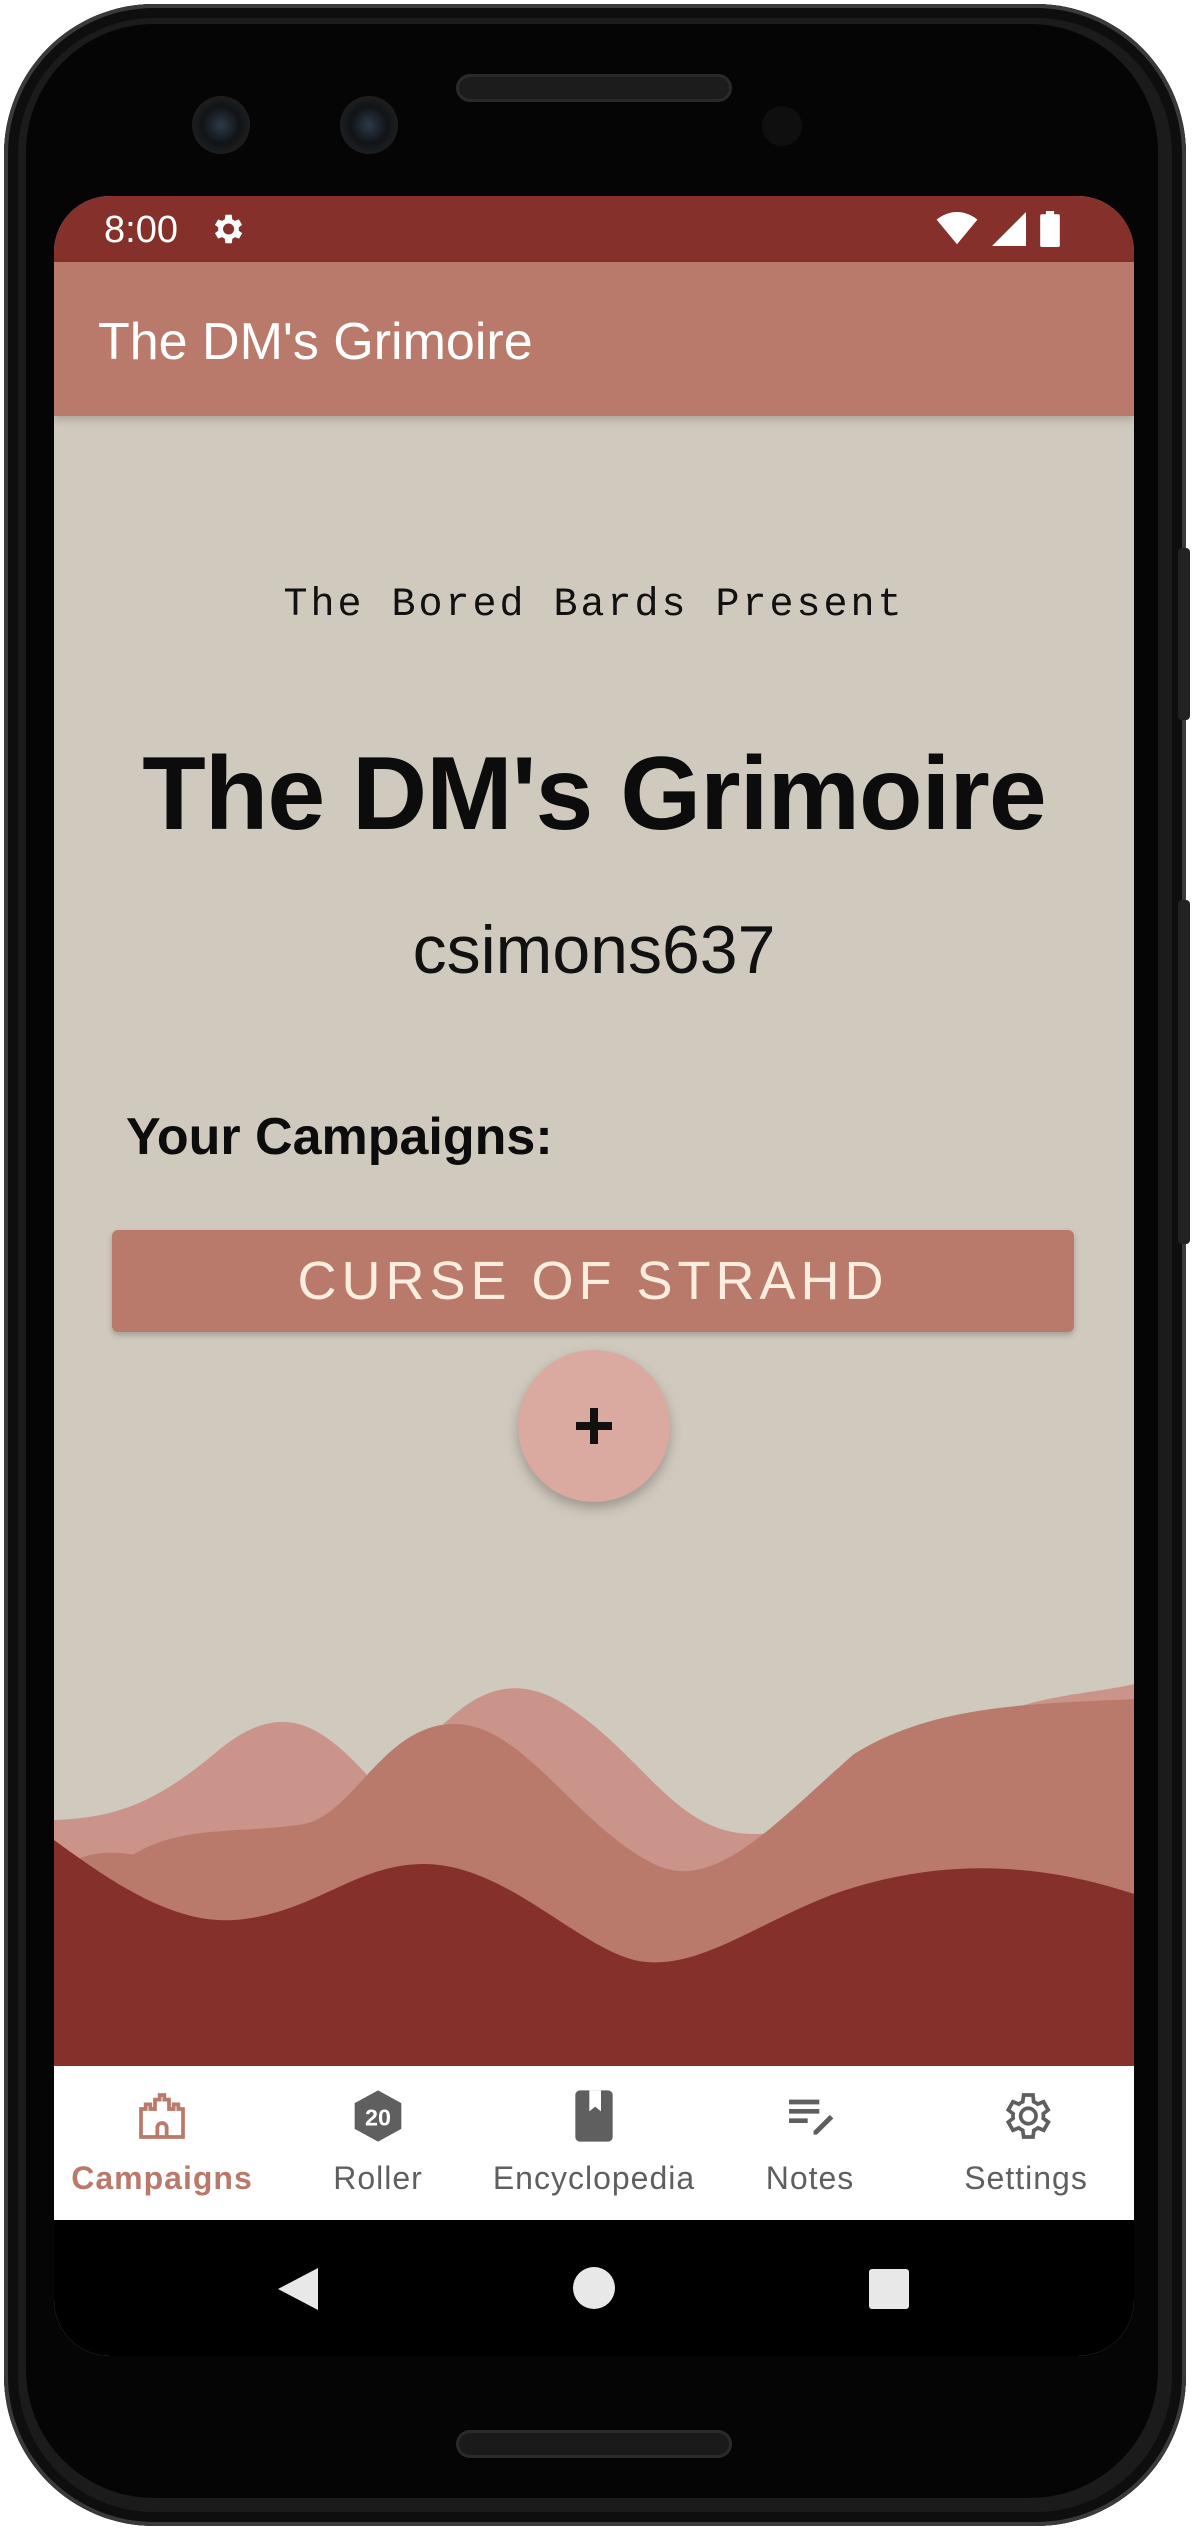  Describe the element at coordinates (339, 1137) in the screenshot. I see `campaigns-label: Your Campaigns:` at that location.